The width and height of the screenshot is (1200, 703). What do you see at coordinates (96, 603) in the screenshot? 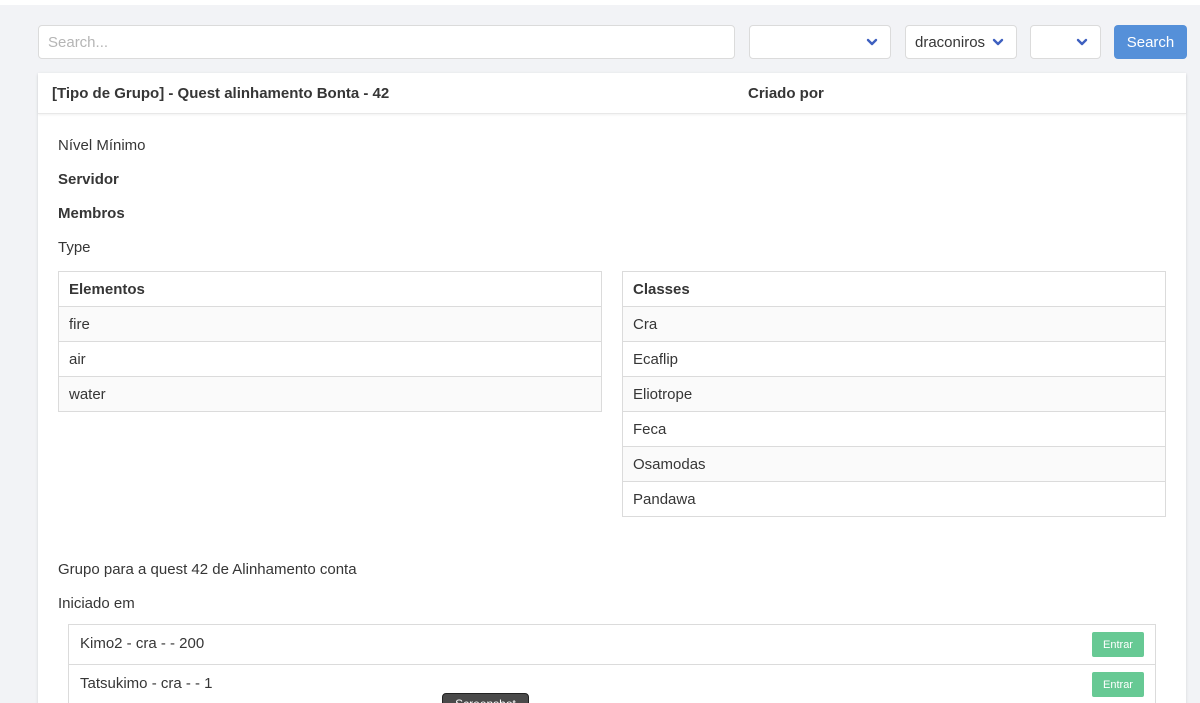
I see `started-at-label: Iniciado em` at bounding box center [96, 603].